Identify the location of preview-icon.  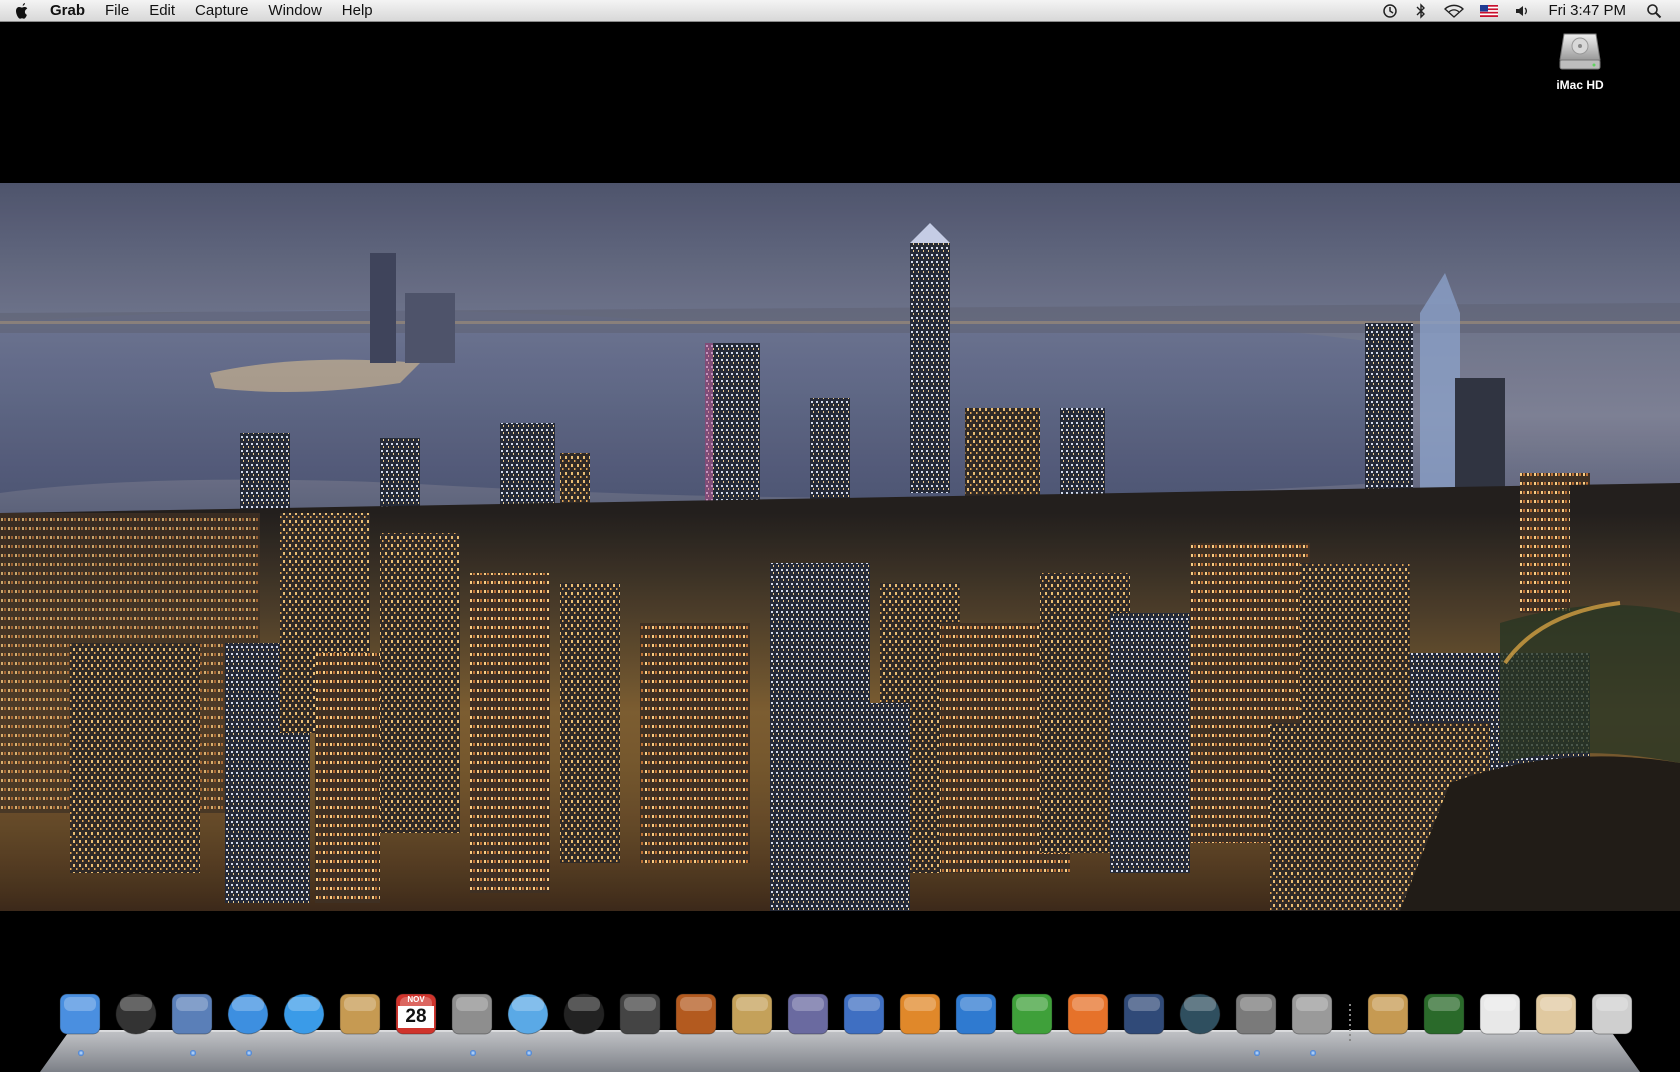
(472, 1021).